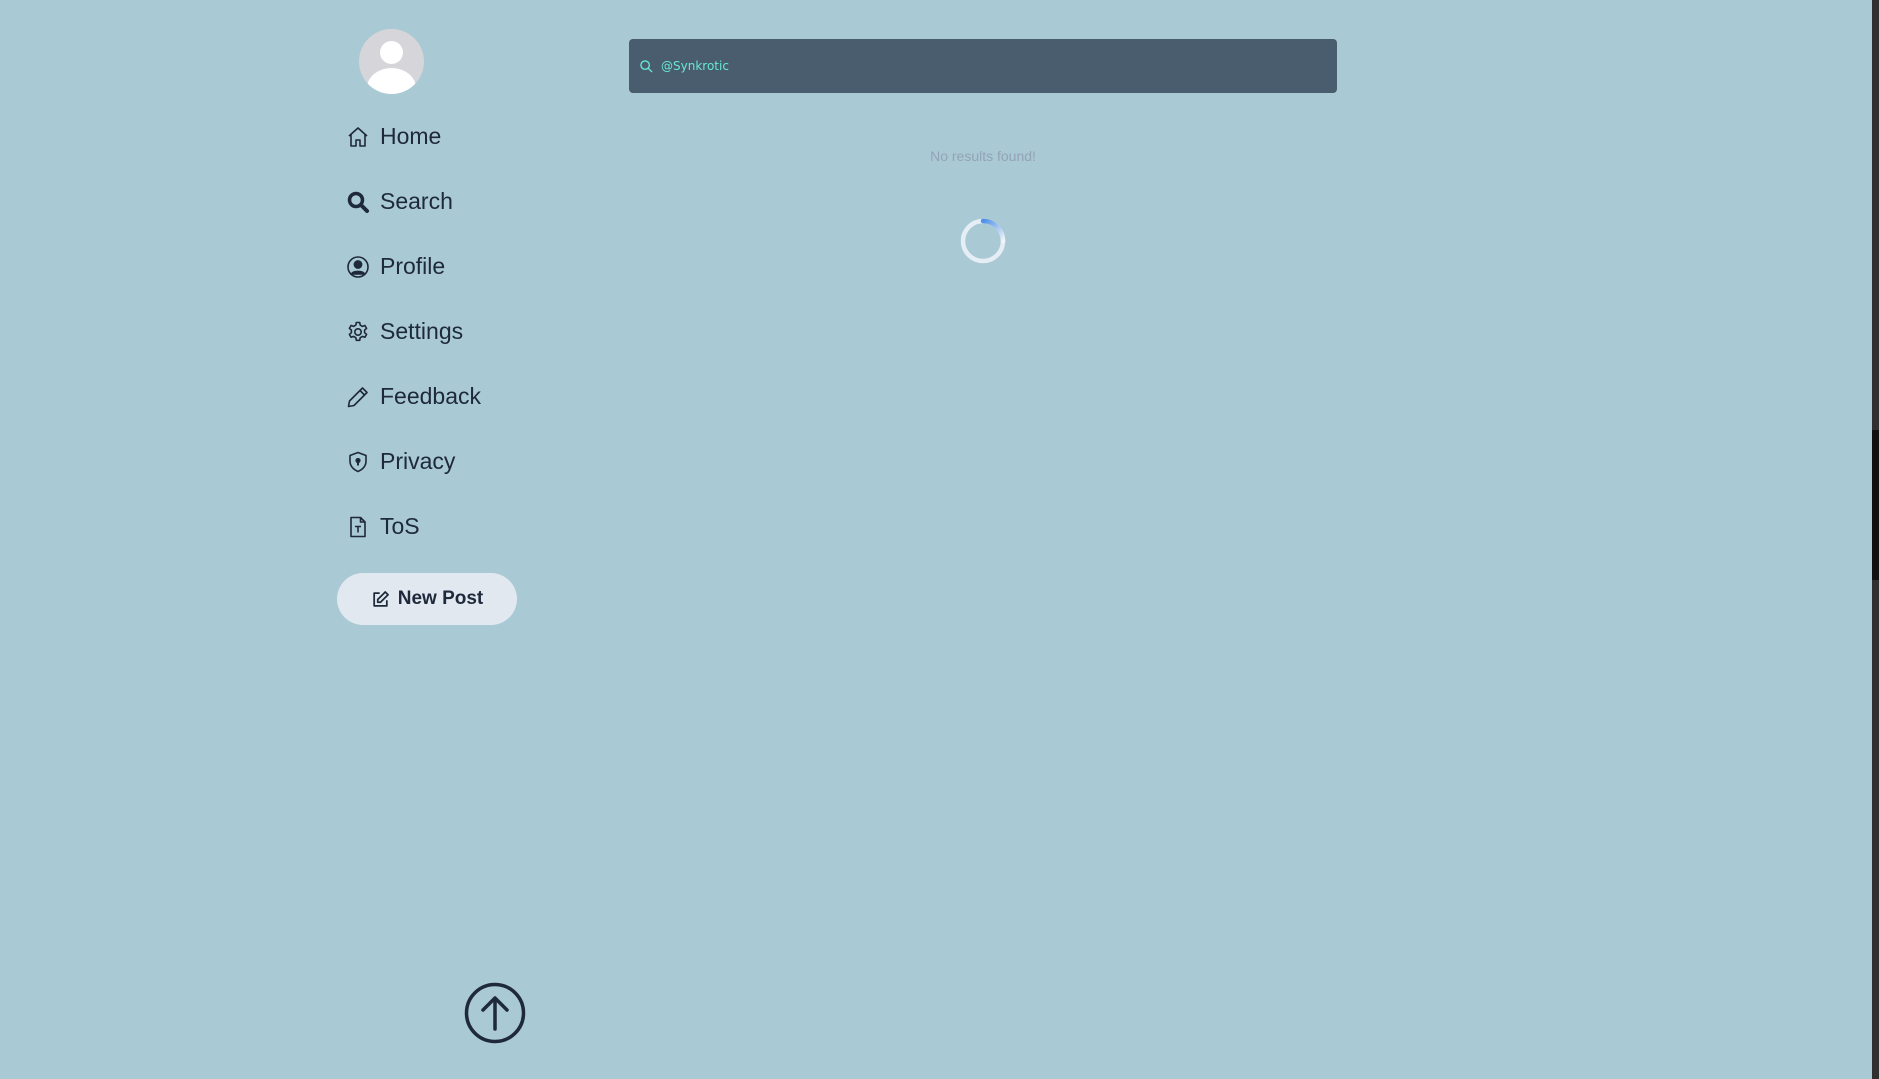  I want to click on sidebar-item-privacy: Privacy, so click(413, 461).